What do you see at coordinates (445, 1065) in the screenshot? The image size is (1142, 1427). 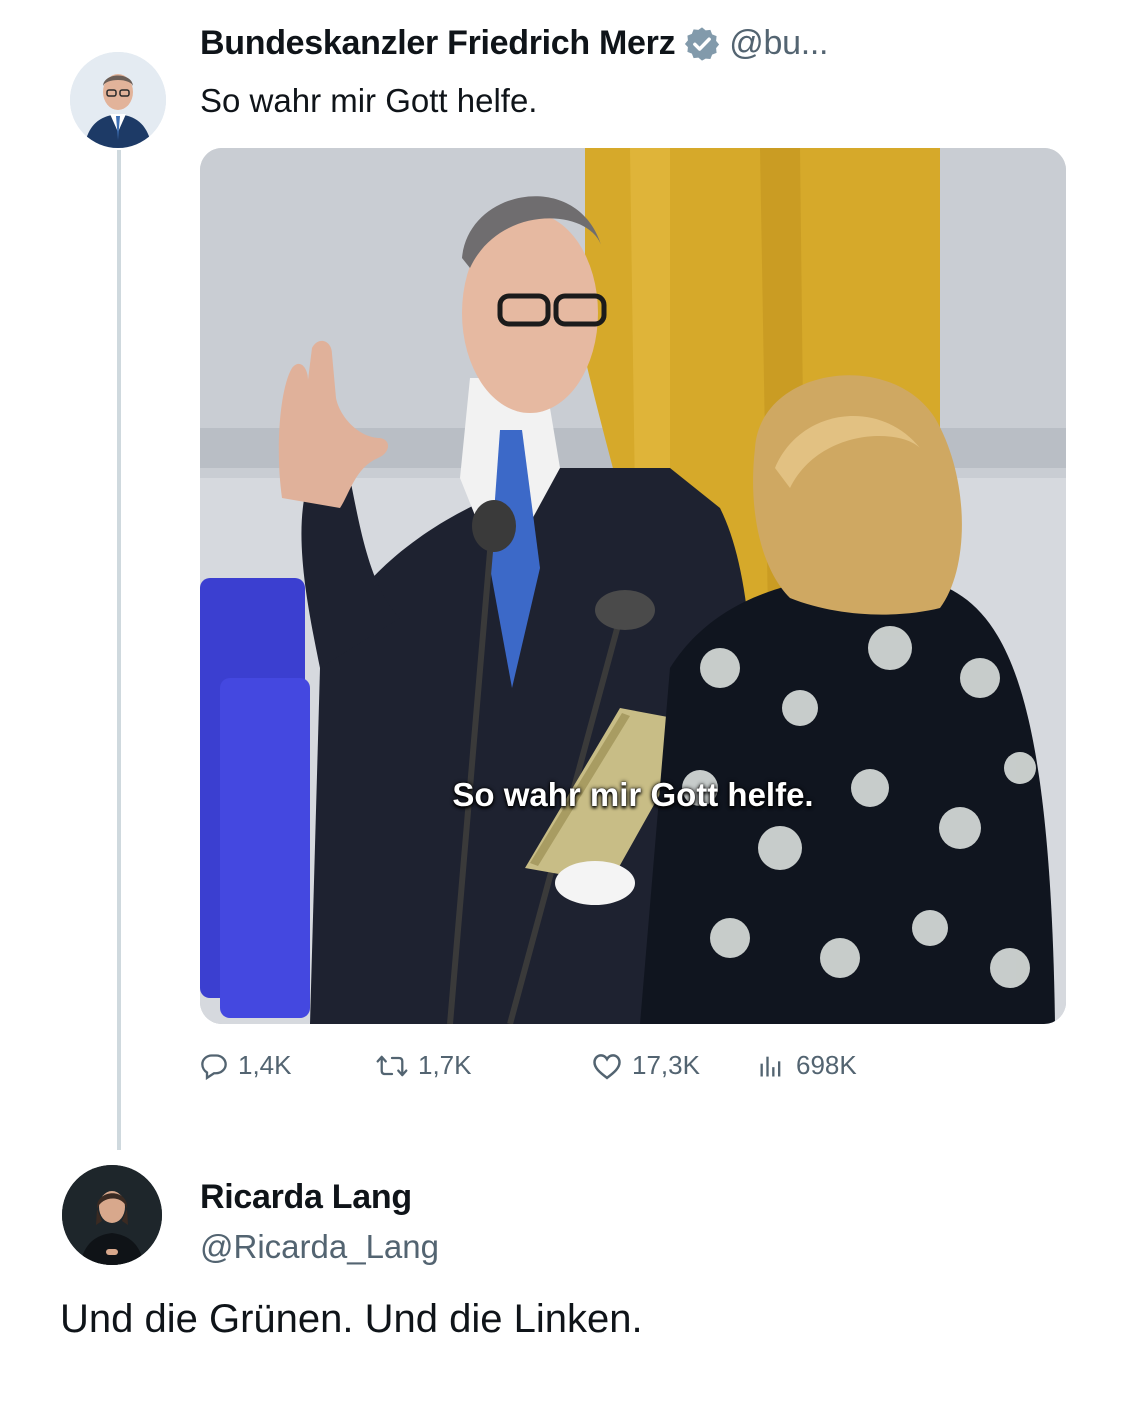 I see `repost-count: 1,7K` at bounding box center [445, 1065].